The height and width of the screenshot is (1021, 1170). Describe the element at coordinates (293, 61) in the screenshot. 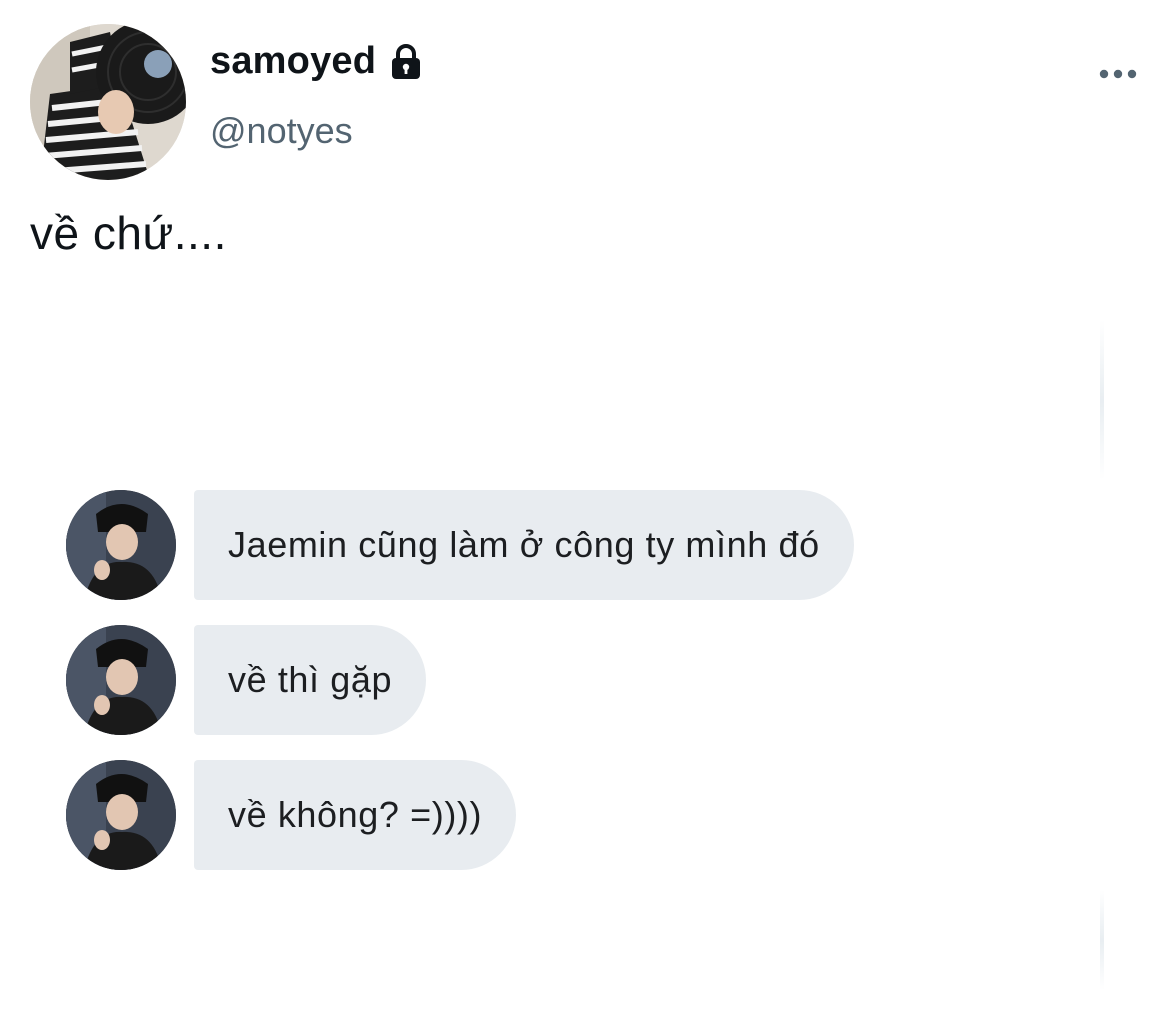

I see `display-name: samoyed` at that location.